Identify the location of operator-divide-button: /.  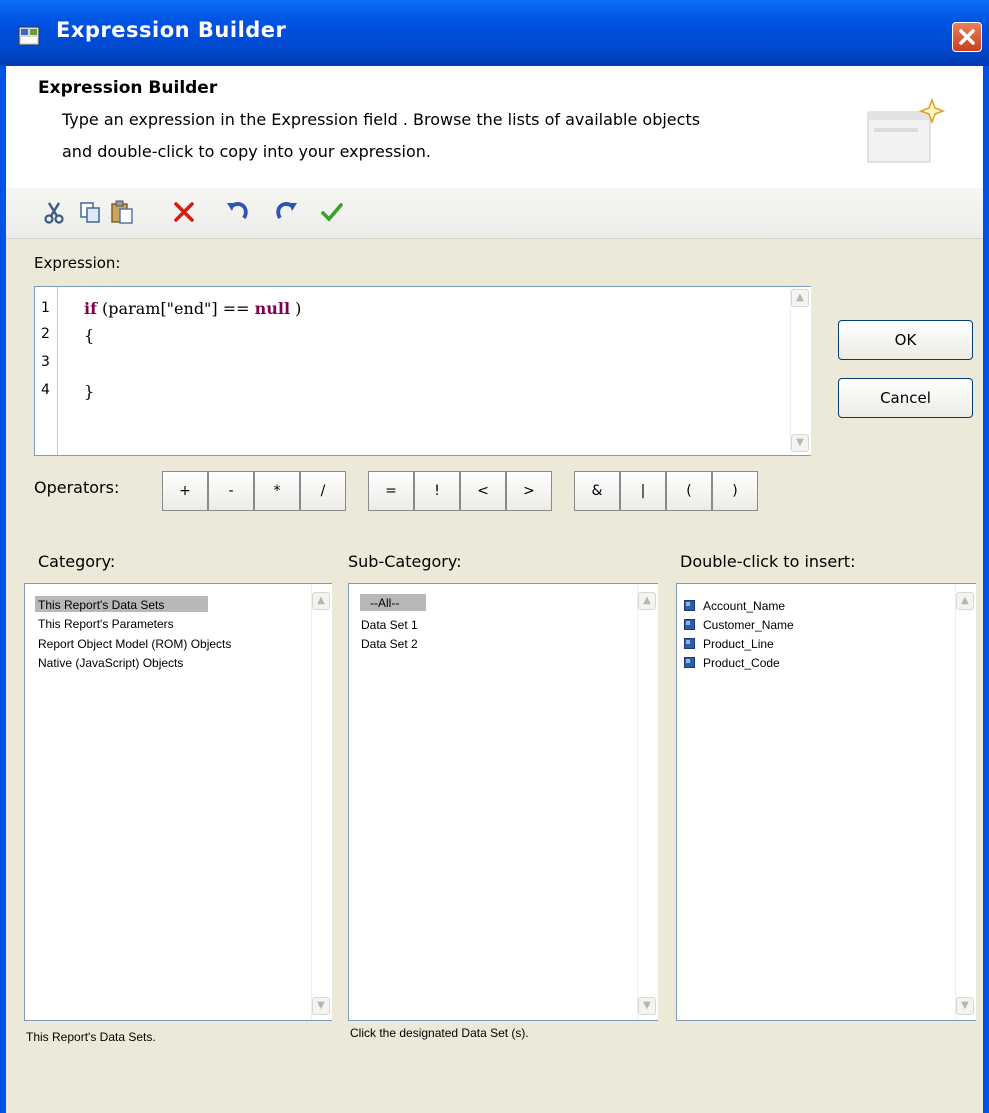
(323, 491).